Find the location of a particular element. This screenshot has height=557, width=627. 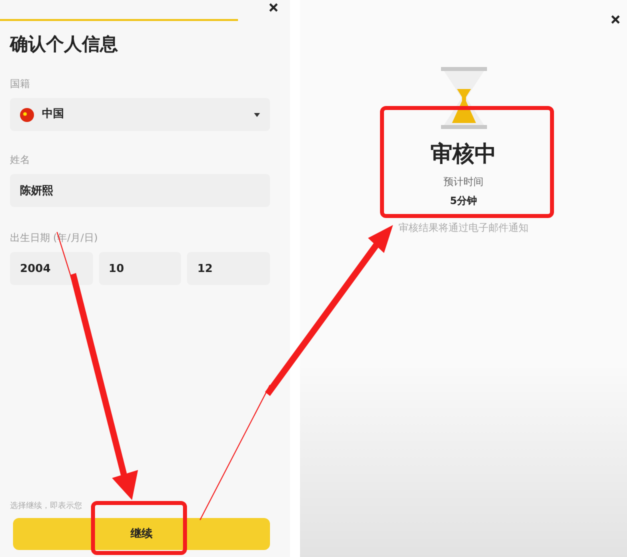

page-title: 确认个人信息 is located at coordinates (64, 45).